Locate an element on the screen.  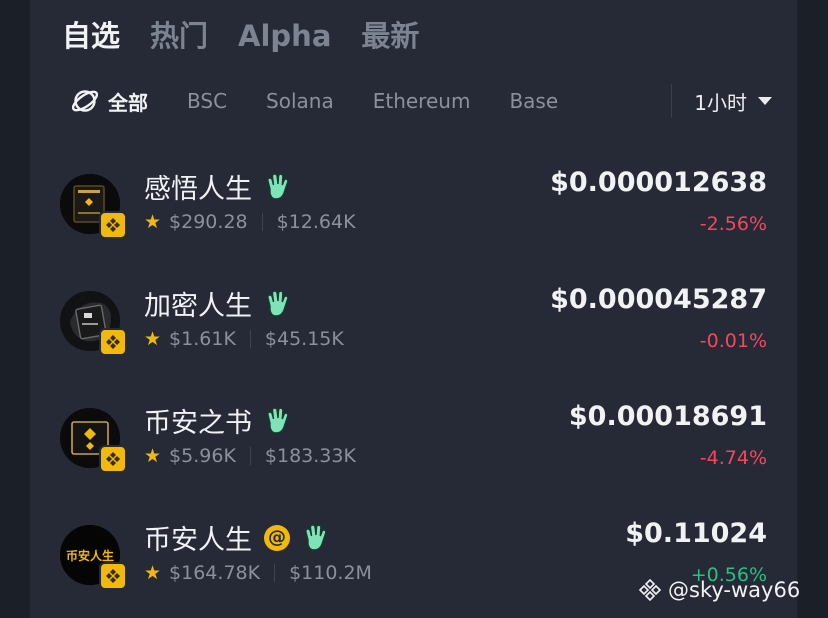
chain-filter-all: 全部 is located at coordinates (110, 101).